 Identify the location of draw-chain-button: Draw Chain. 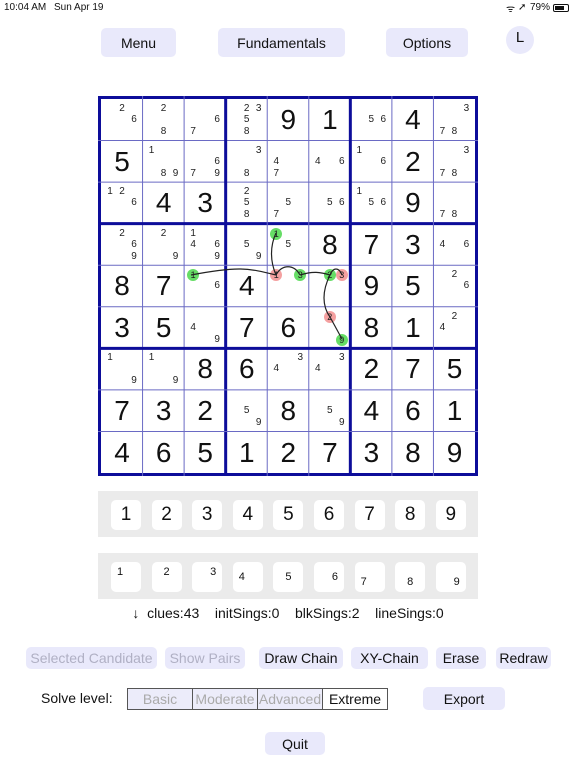
(301, 658).